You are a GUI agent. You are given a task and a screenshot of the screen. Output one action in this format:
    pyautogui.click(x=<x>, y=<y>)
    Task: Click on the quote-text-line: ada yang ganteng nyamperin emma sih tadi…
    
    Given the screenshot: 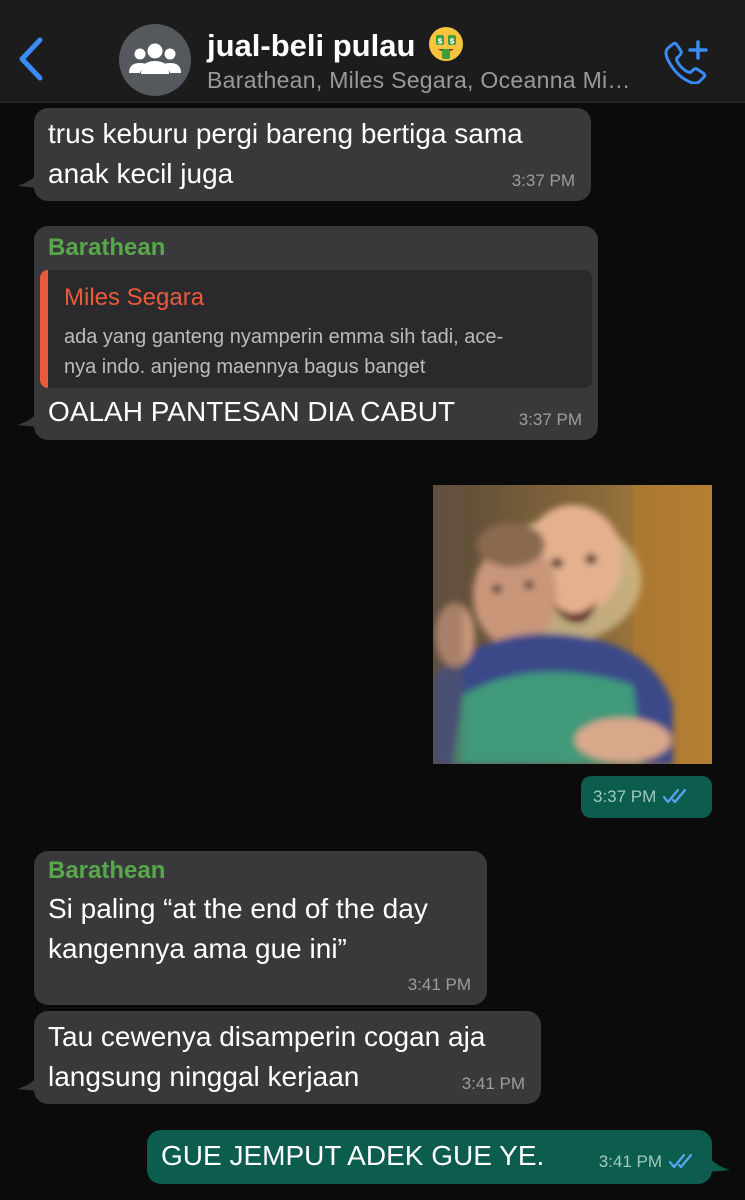 What is the action you would take?
    pyautogui.click(x=284, y=337)
    